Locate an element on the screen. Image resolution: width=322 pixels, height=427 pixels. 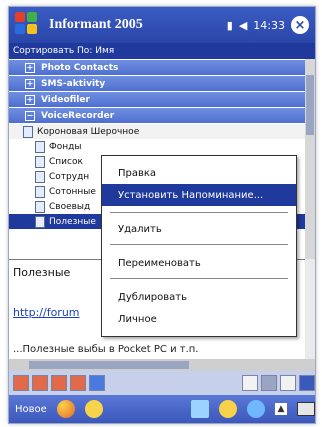
item-label: Своевыд is located at coordinates (70, 206).